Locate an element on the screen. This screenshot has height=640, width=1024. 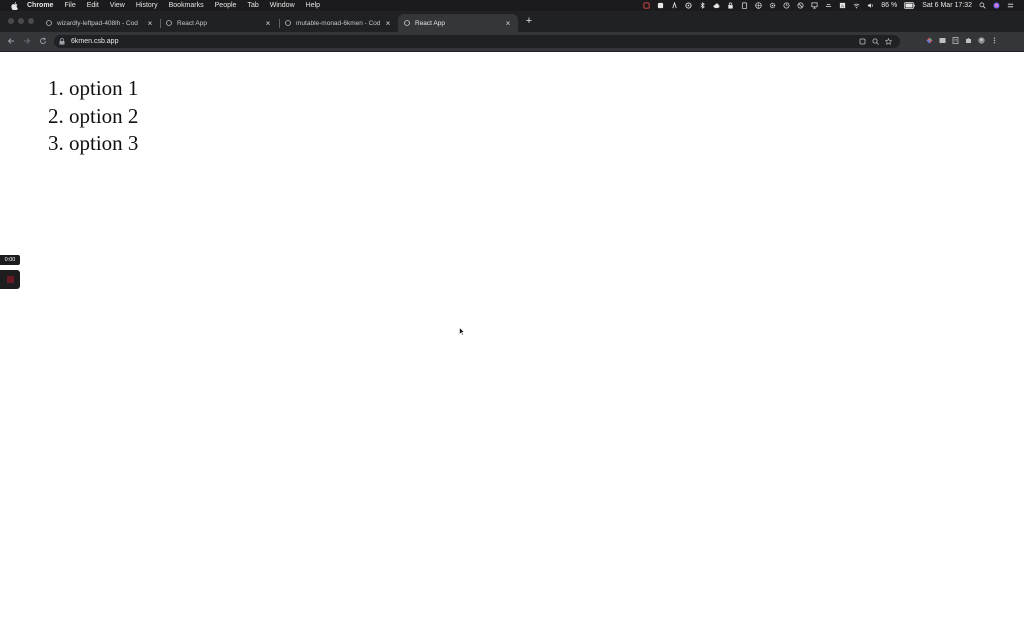
list-item: 2. option 2 is located at coordinates (93, 115).